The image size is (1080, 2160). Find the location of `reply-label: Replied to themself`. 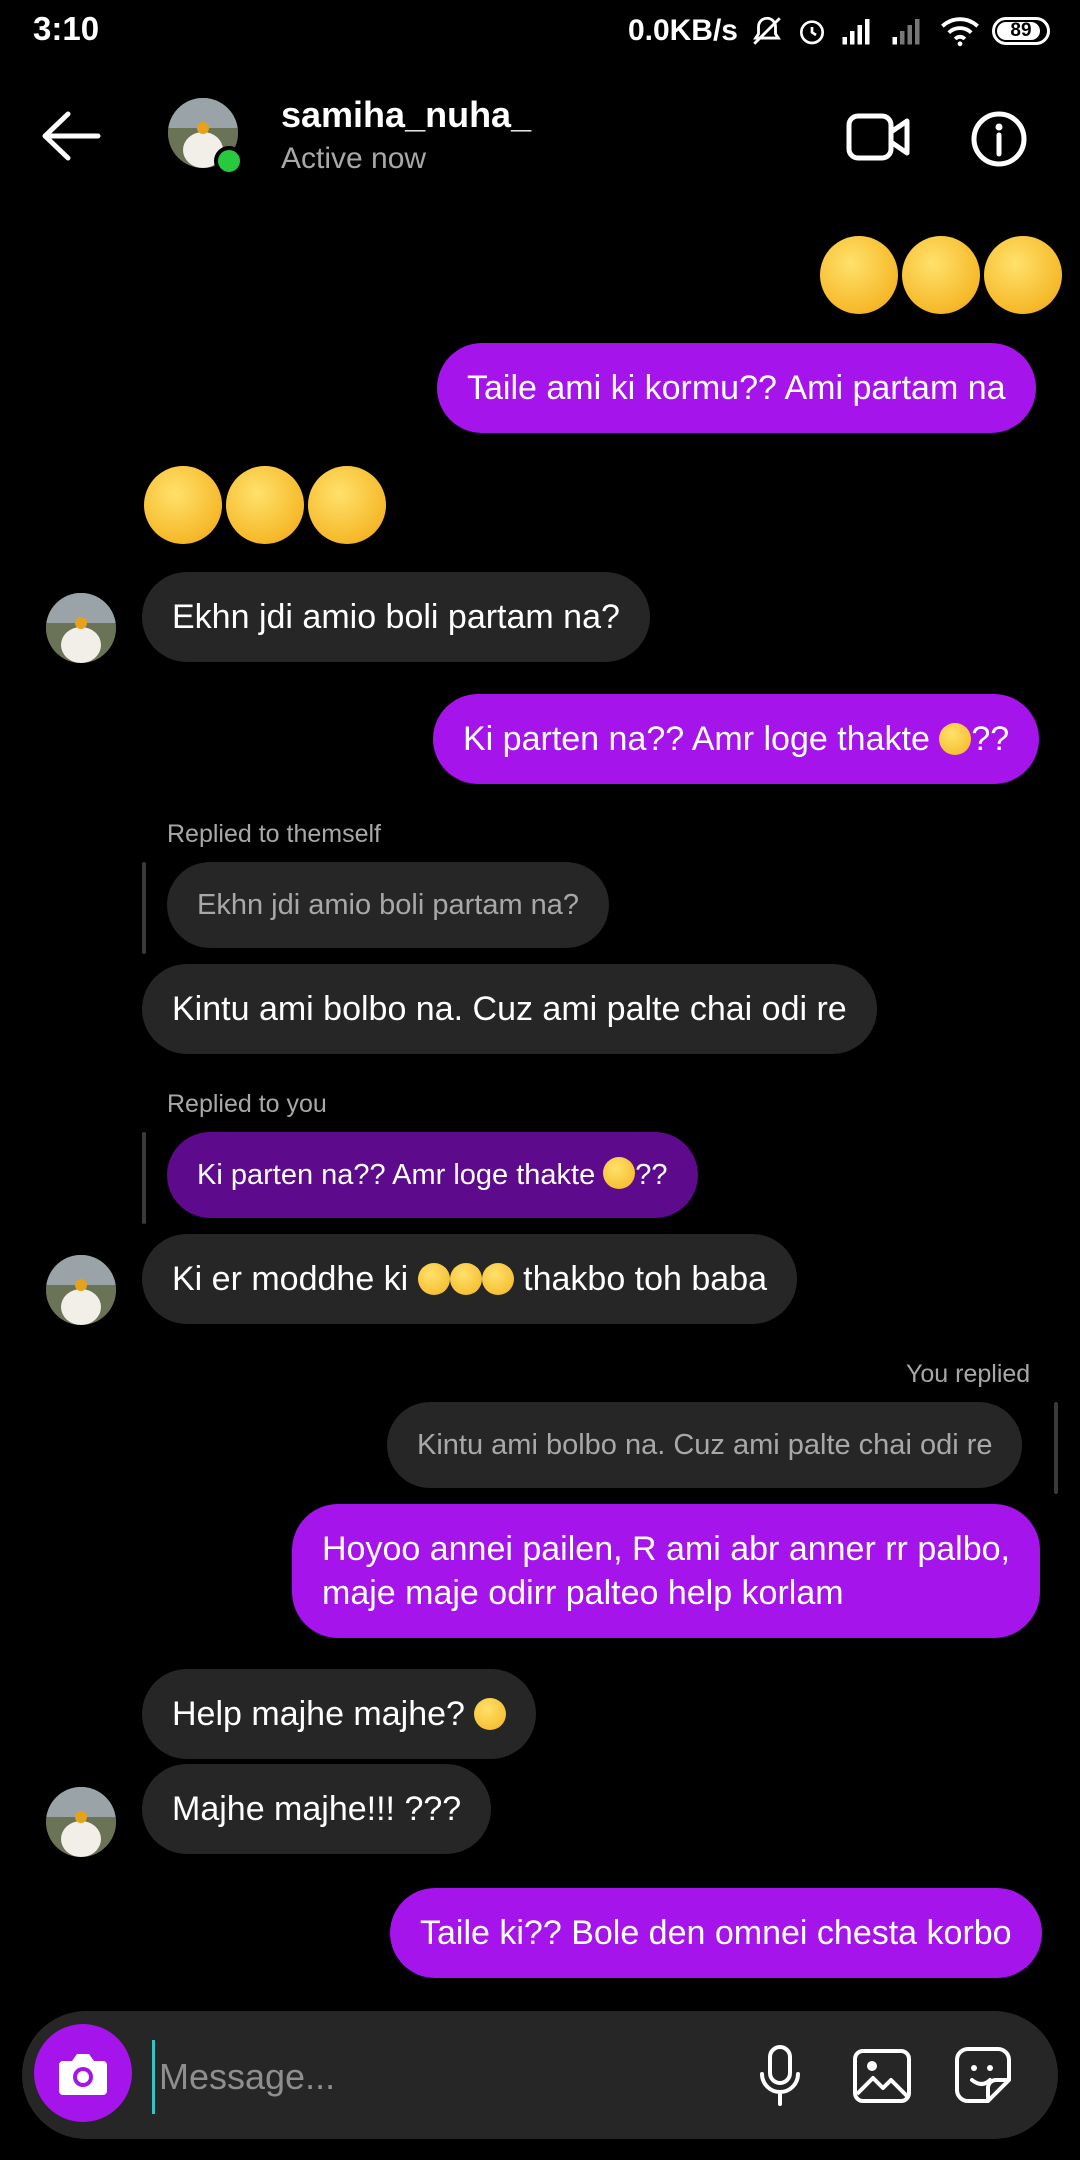

reply-label: Replied to themself is located at coordinates (274, 834).